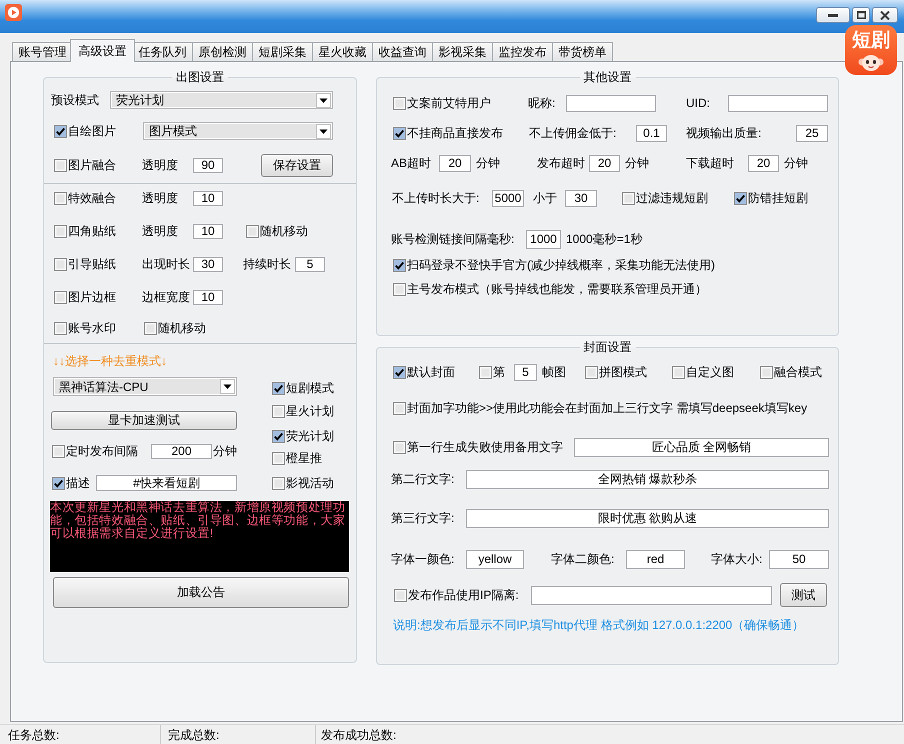  What do you see at coordinates (495, 559) in the screenshot?
I see `text-field: yellow` at bounding box center [495, 559].